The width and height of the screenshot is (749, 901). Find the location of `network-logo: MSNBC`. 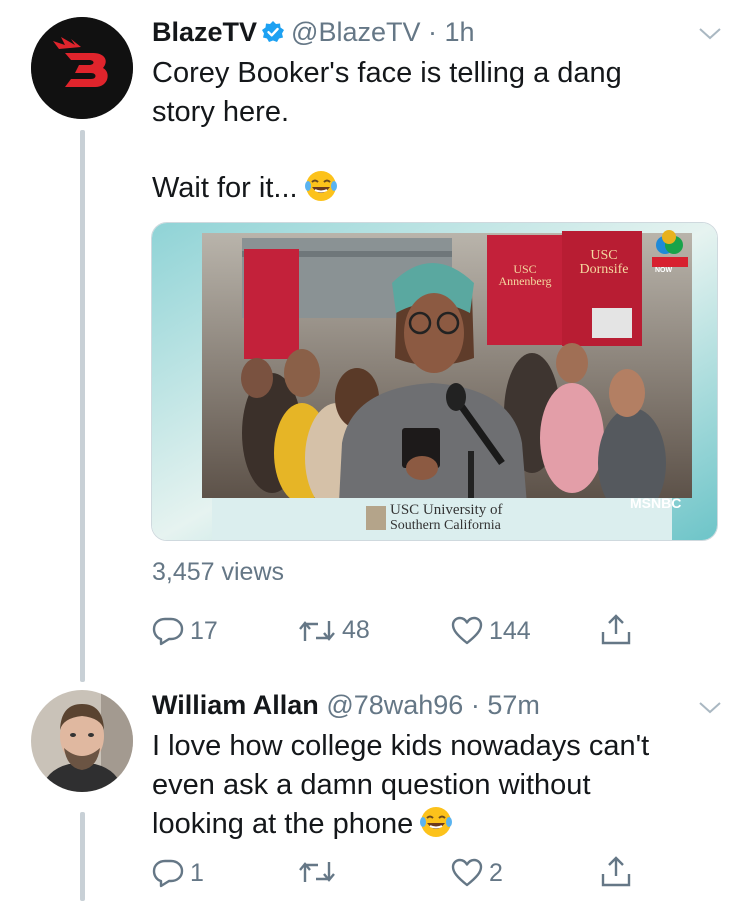

network-logo: MSNBC is located at coordinates (656, 503).